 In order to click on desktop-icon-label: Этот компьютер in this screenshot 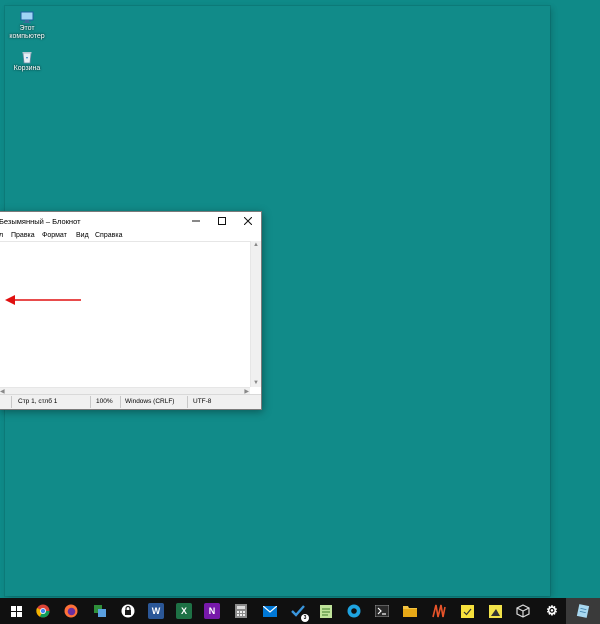, I will do `click(27, 32)`.